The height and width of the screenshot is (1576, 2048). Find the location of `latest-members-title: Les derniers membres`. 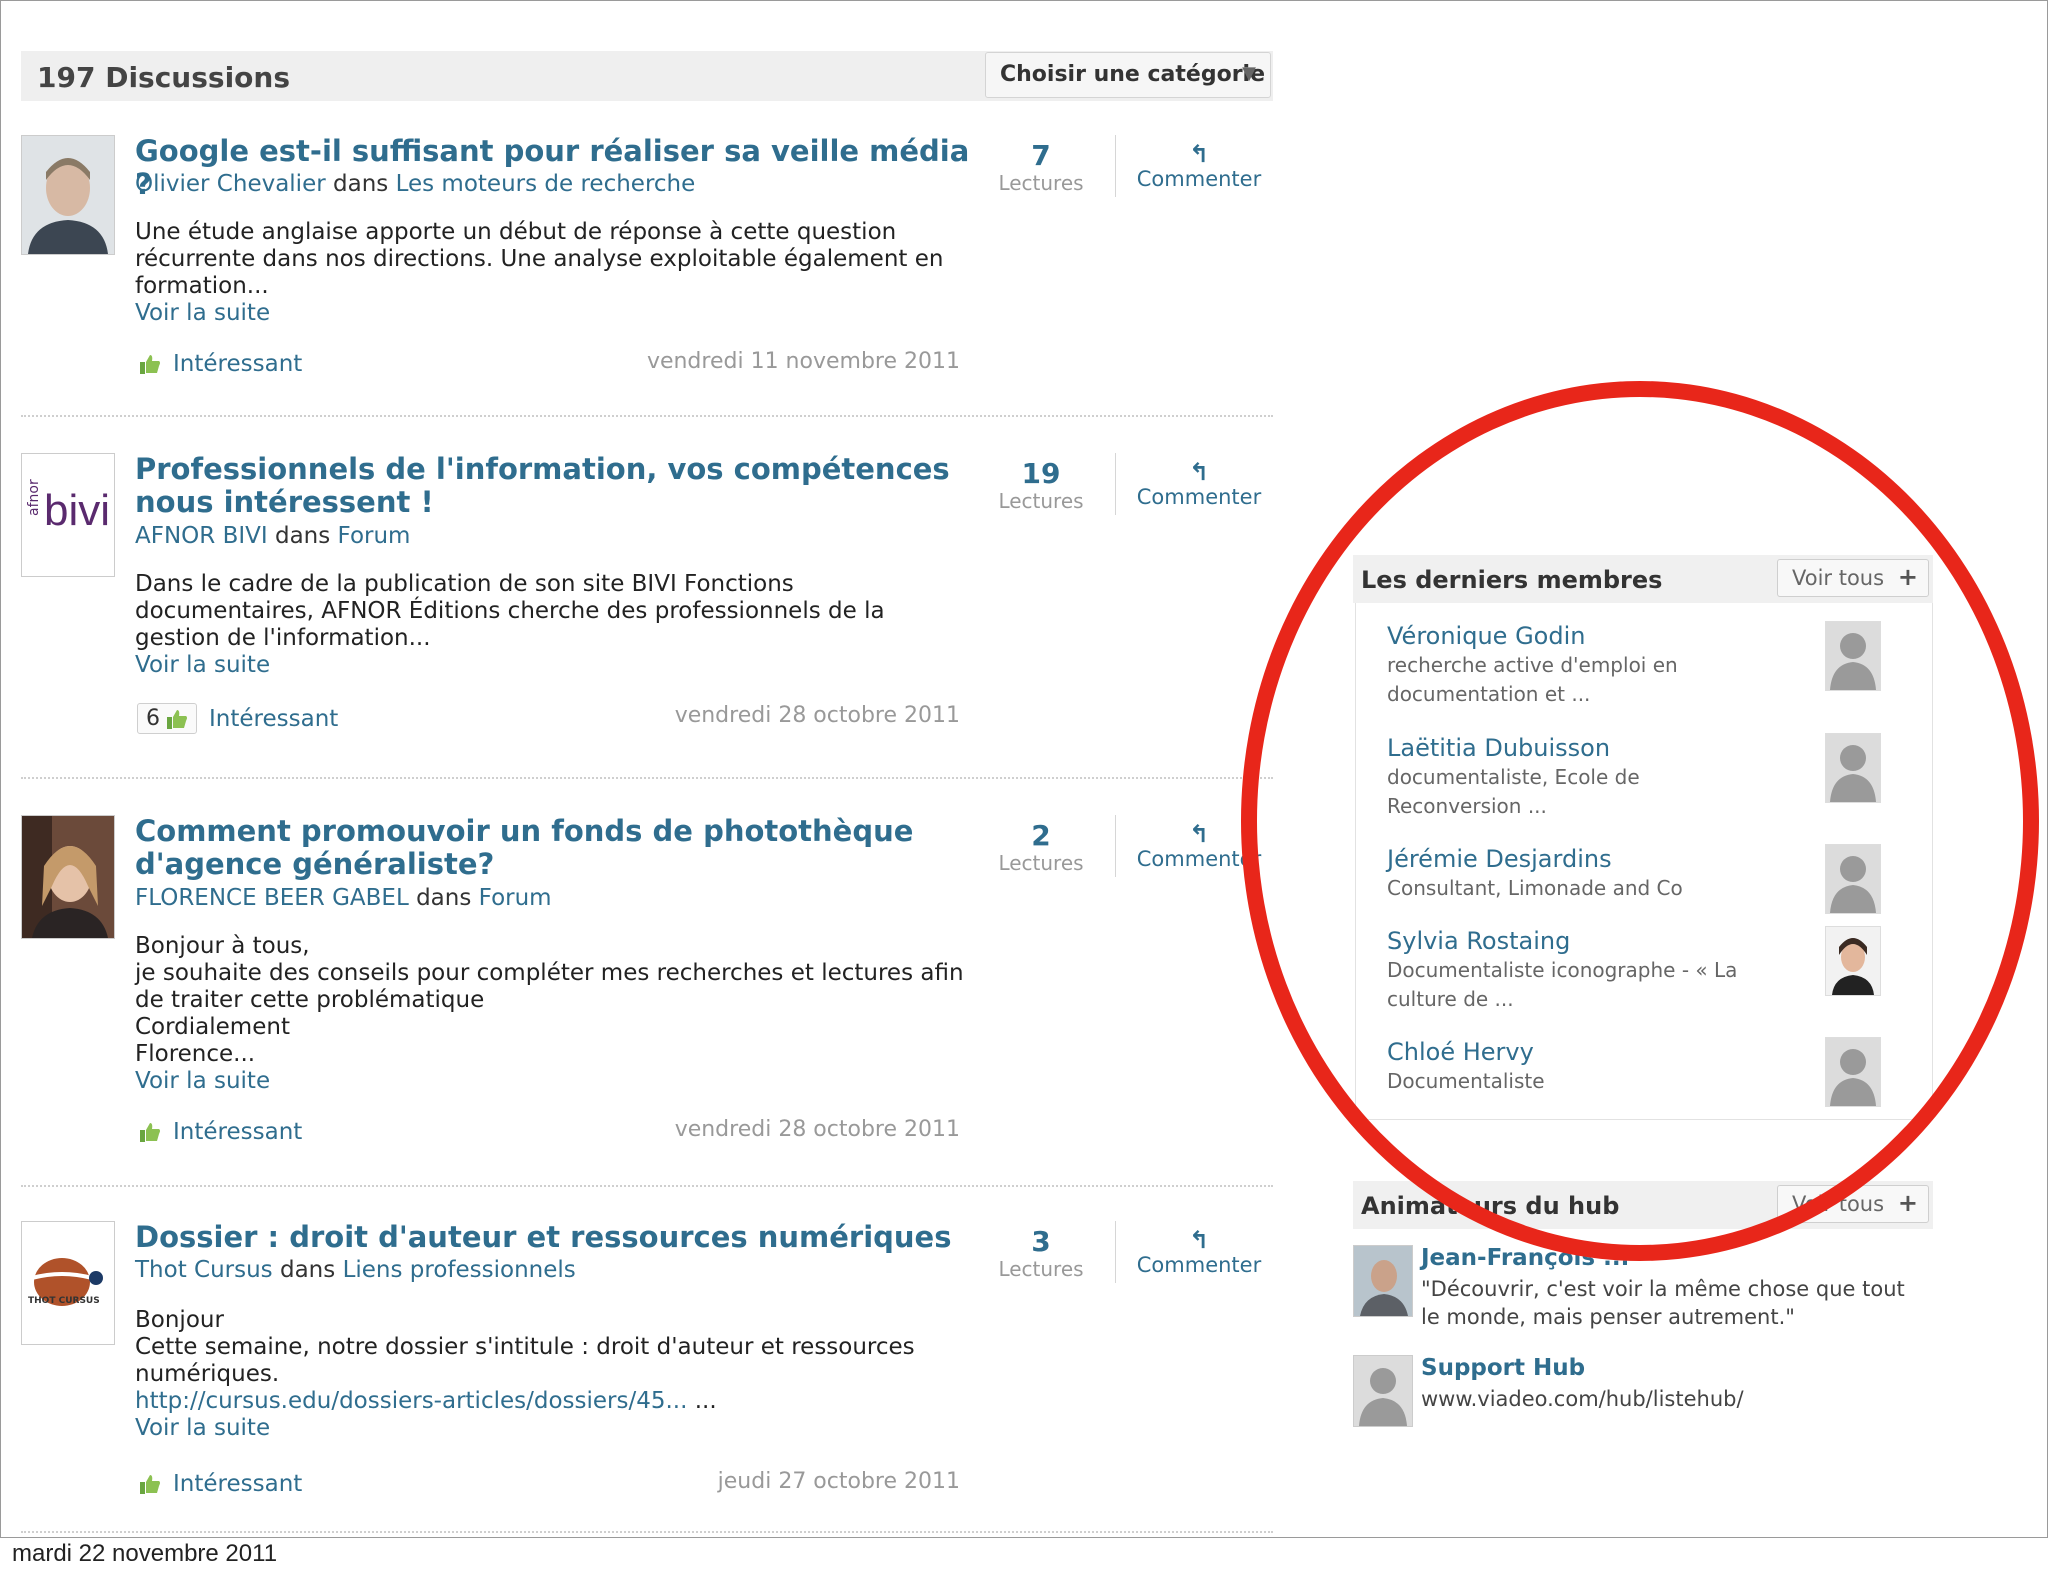

latest-members-title: Les derniers membres is located at coordinates (1512, 580).